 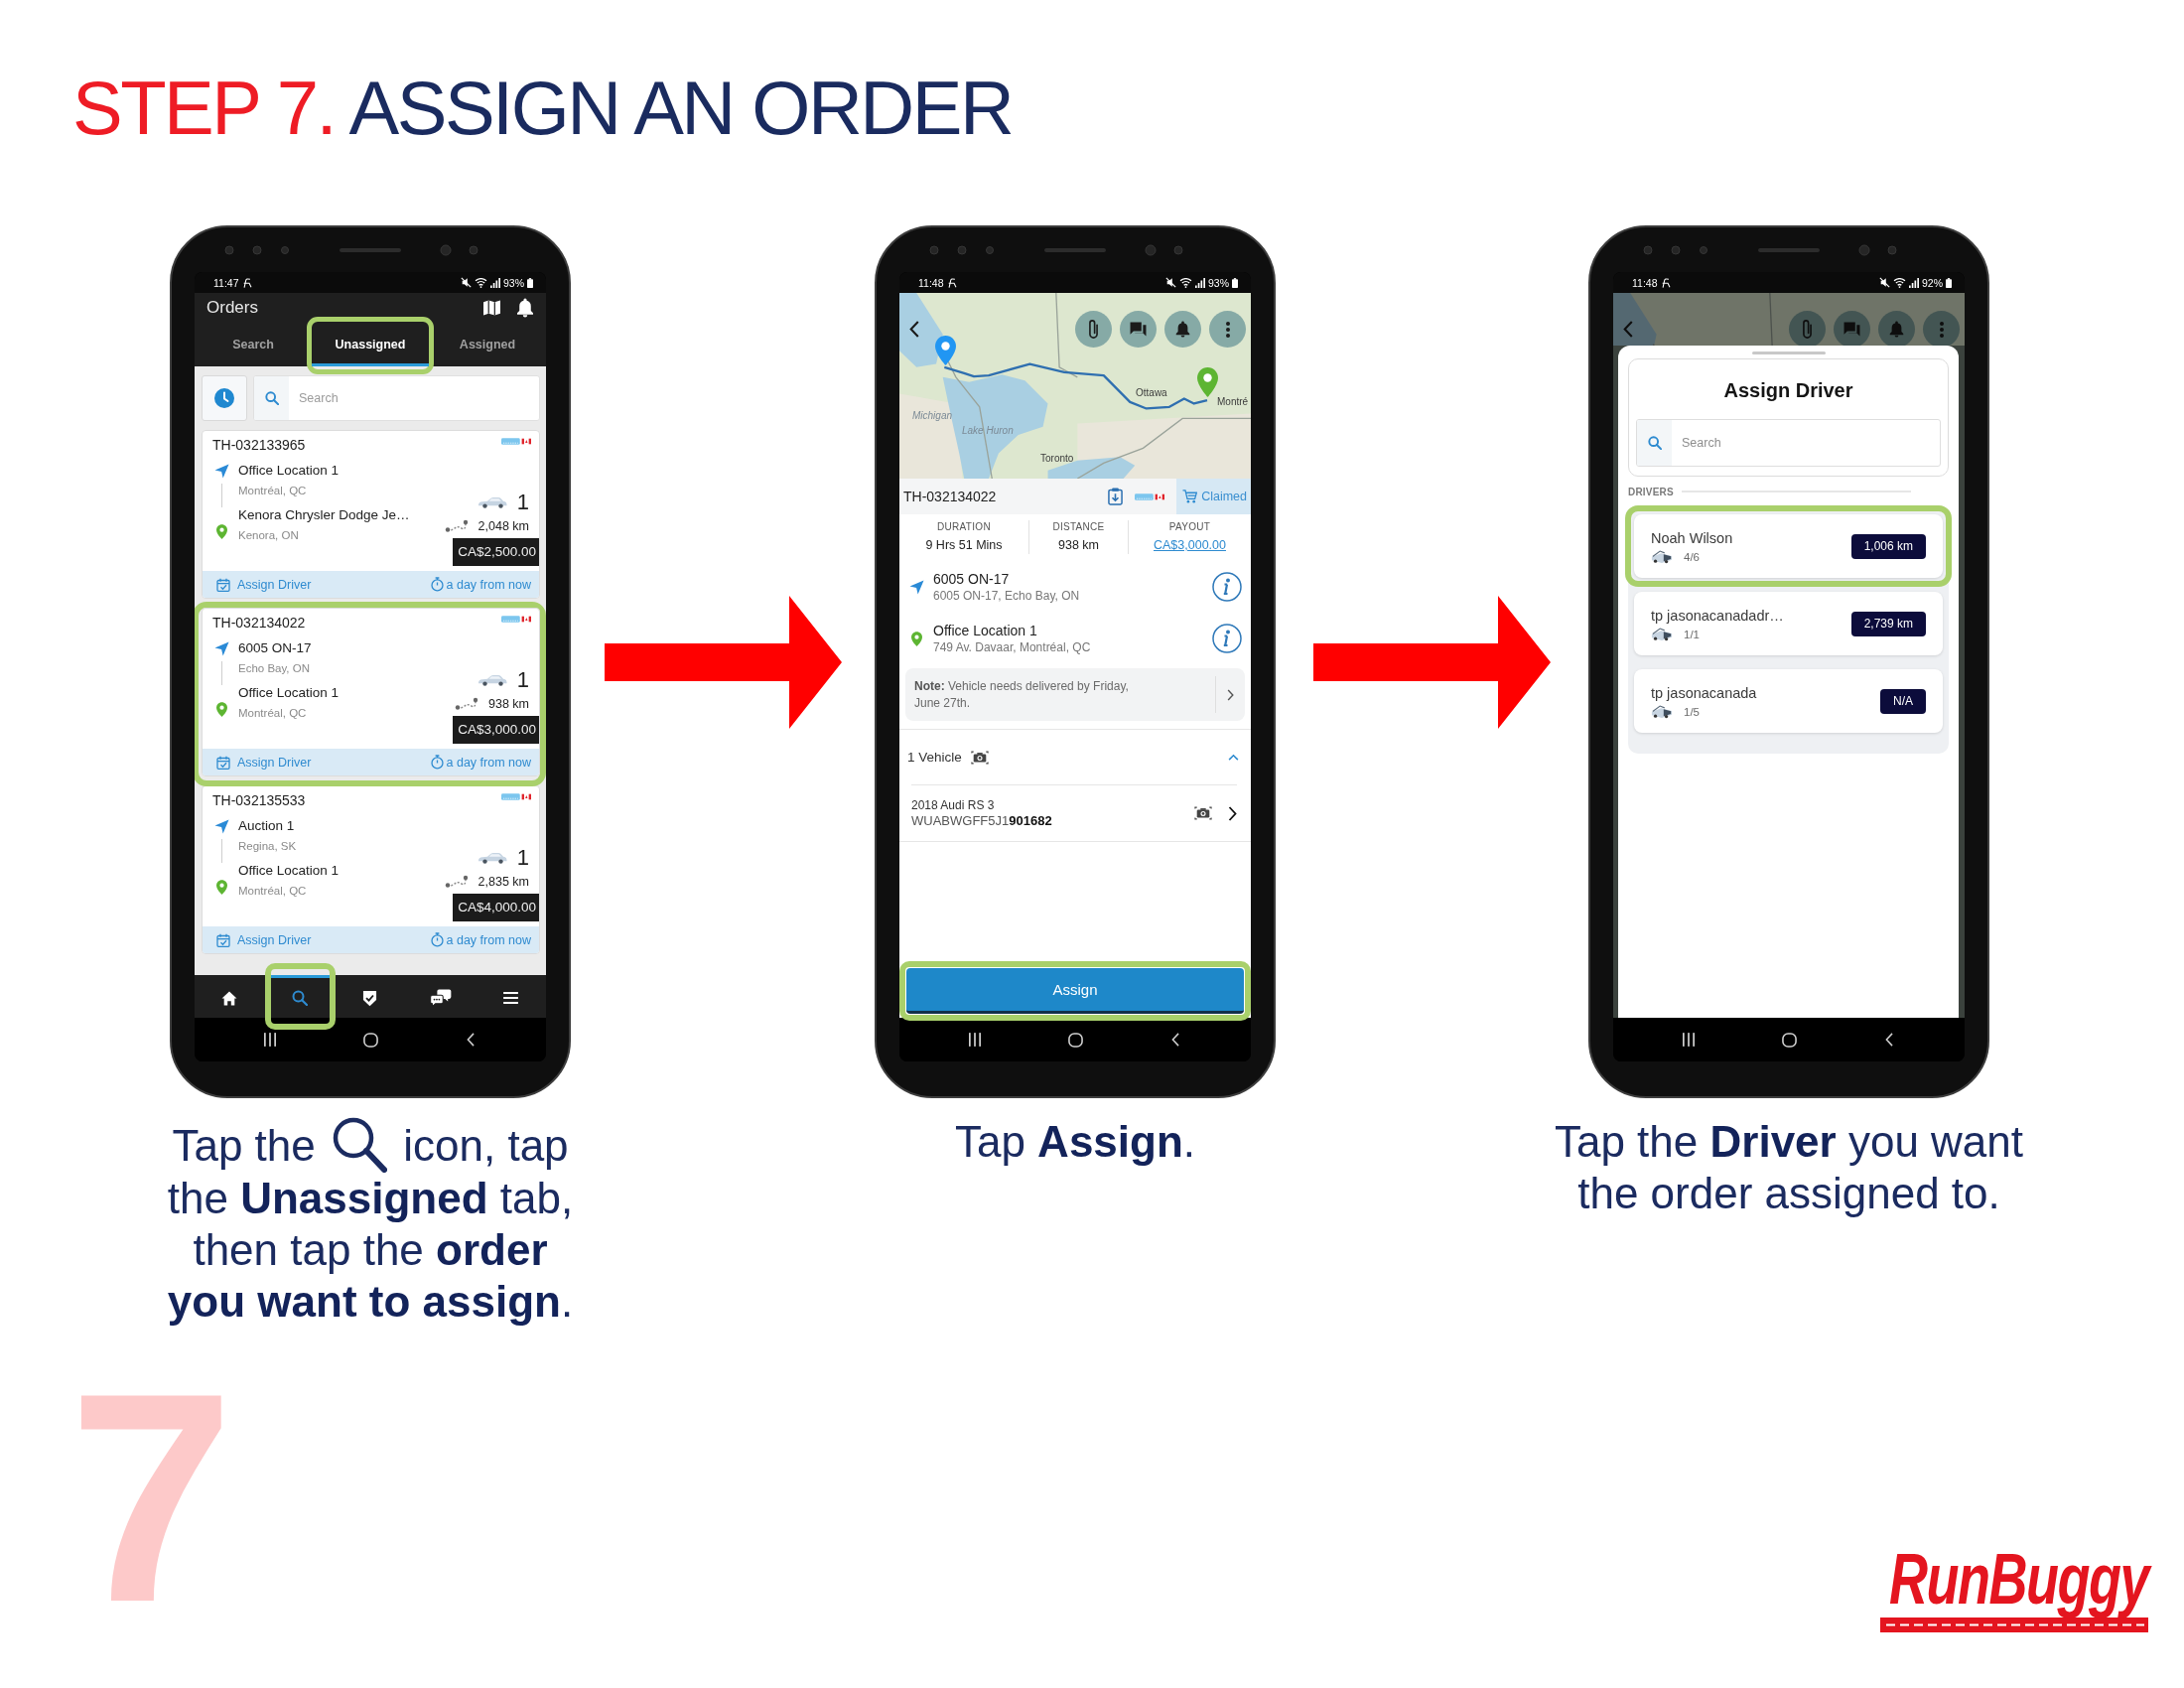 I want to click on tab: Search, so click(x=253, y=344).